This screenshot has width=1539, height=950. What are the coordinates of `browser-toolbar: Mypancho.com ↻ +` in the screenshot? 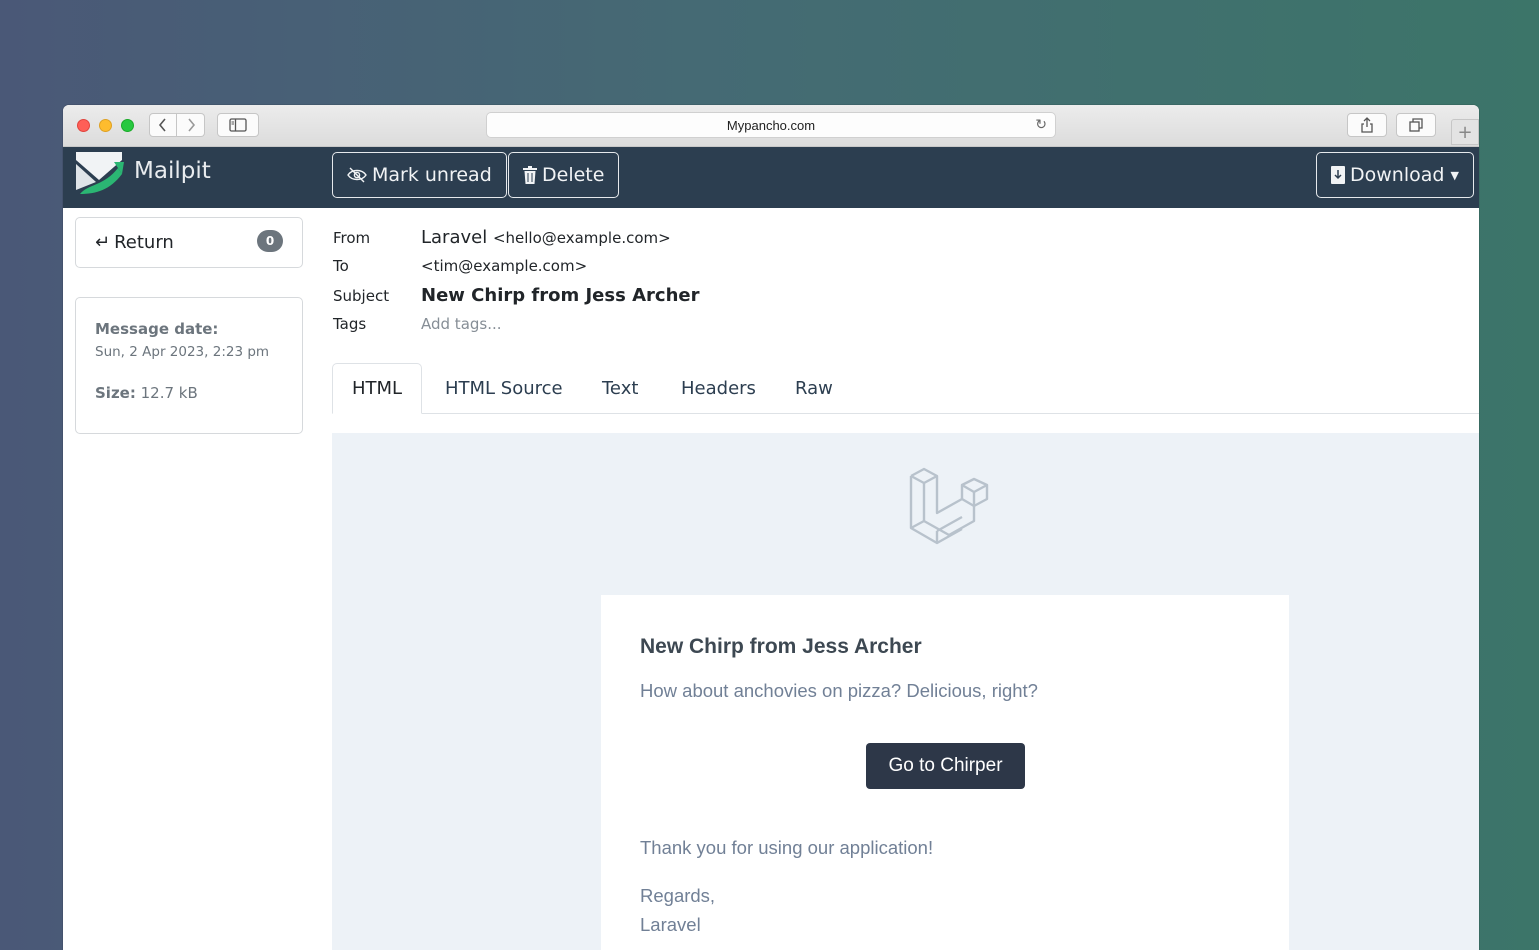 It's located at (771, 126).